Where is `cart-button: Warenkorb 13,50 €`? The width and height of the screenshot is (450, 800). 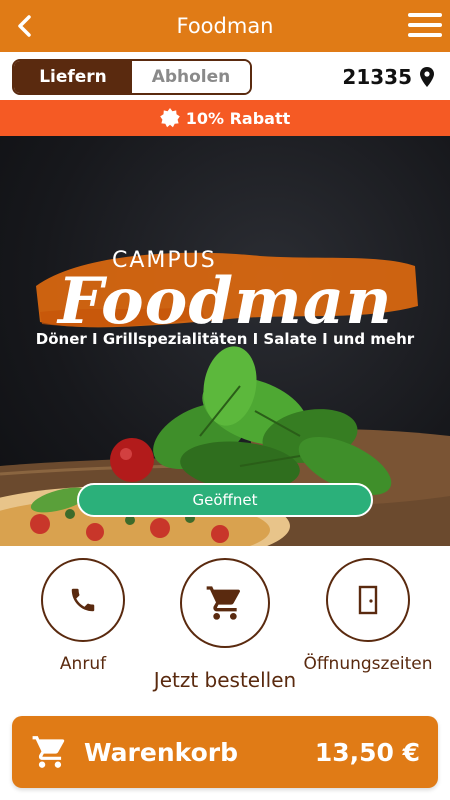 cart-button: Warenkorb 13,50 € is located at coordinates (225, 752).